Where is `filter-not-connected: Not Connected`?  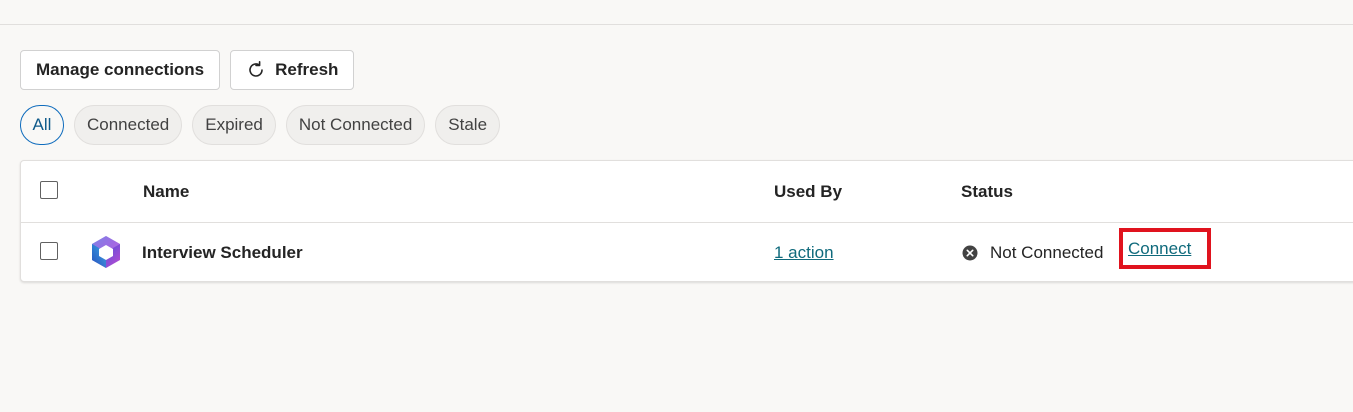 filter-not-connected: Not Connected is located at coordinates (355, 125).